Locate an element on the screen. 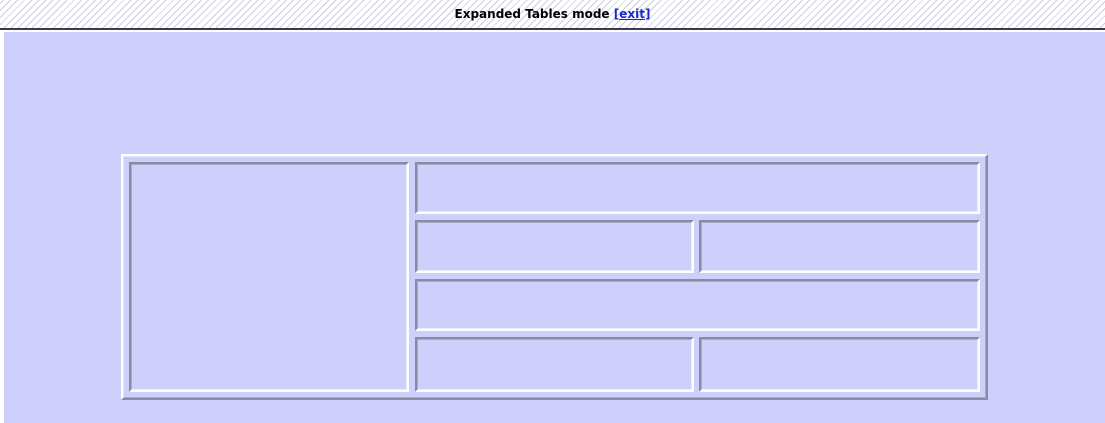  mode-label: Expanded Tables mode is located at coordinates (532, 14).